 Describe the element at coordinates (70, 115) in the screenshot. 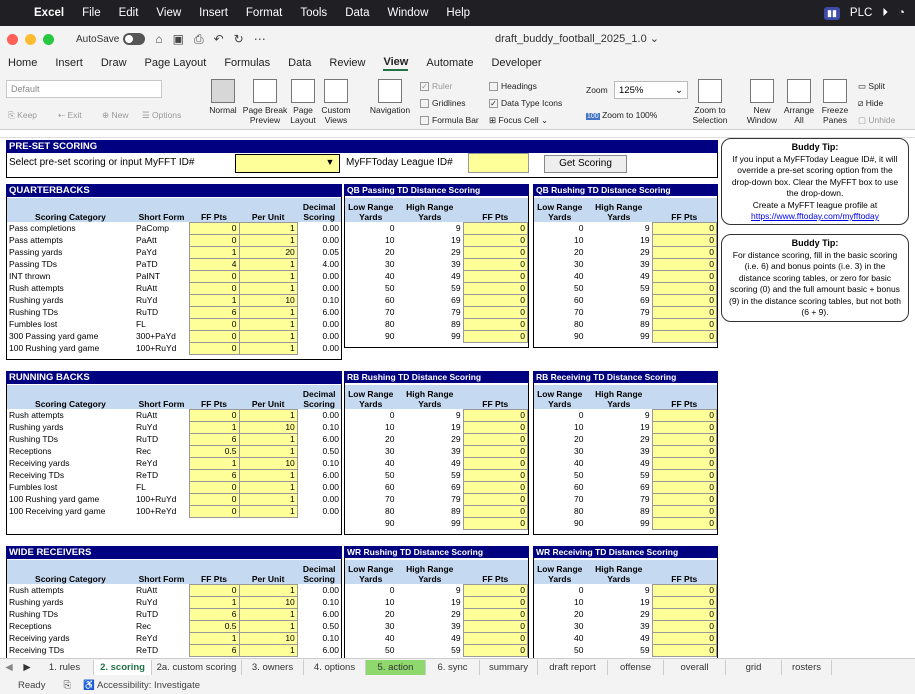

I see `exit-button: ⇠ Exit` at that location.